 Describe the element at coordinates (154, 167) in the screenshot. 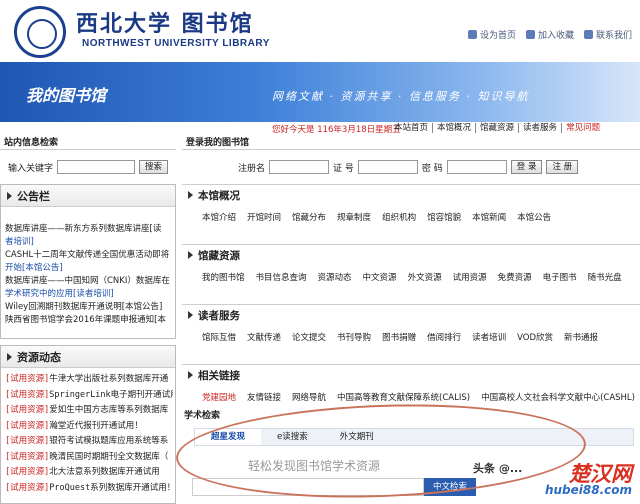

I see `search-button: 搜索` at that location.